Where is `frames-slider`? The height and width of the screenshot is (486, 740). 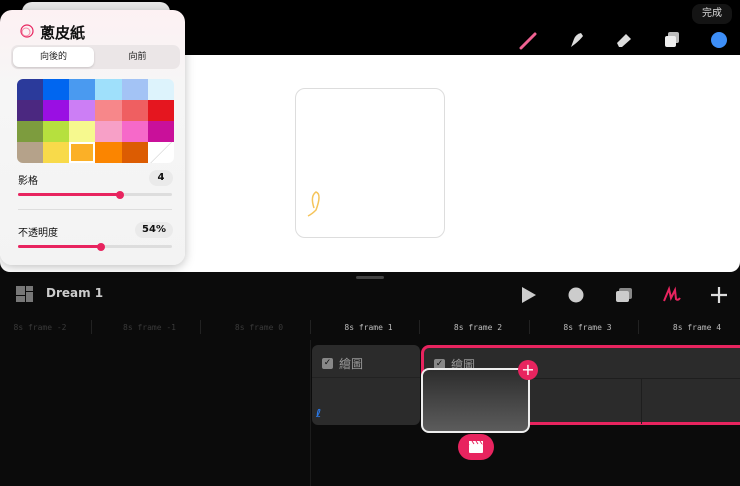
frames-slider is located at coordinates (95, 194).